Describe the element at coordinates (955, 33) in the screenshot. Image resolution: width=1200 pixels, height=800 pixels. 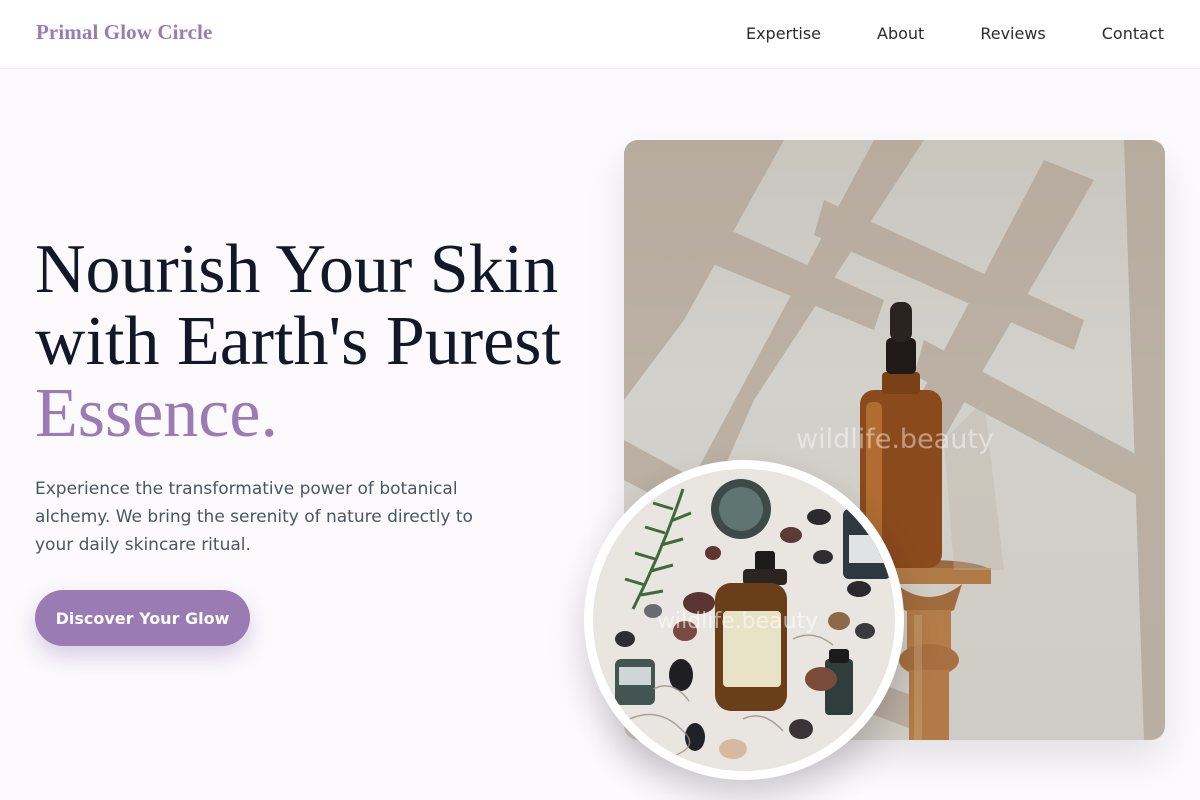
I see `main-nav: Expertise About Reviews Contact` at that location.